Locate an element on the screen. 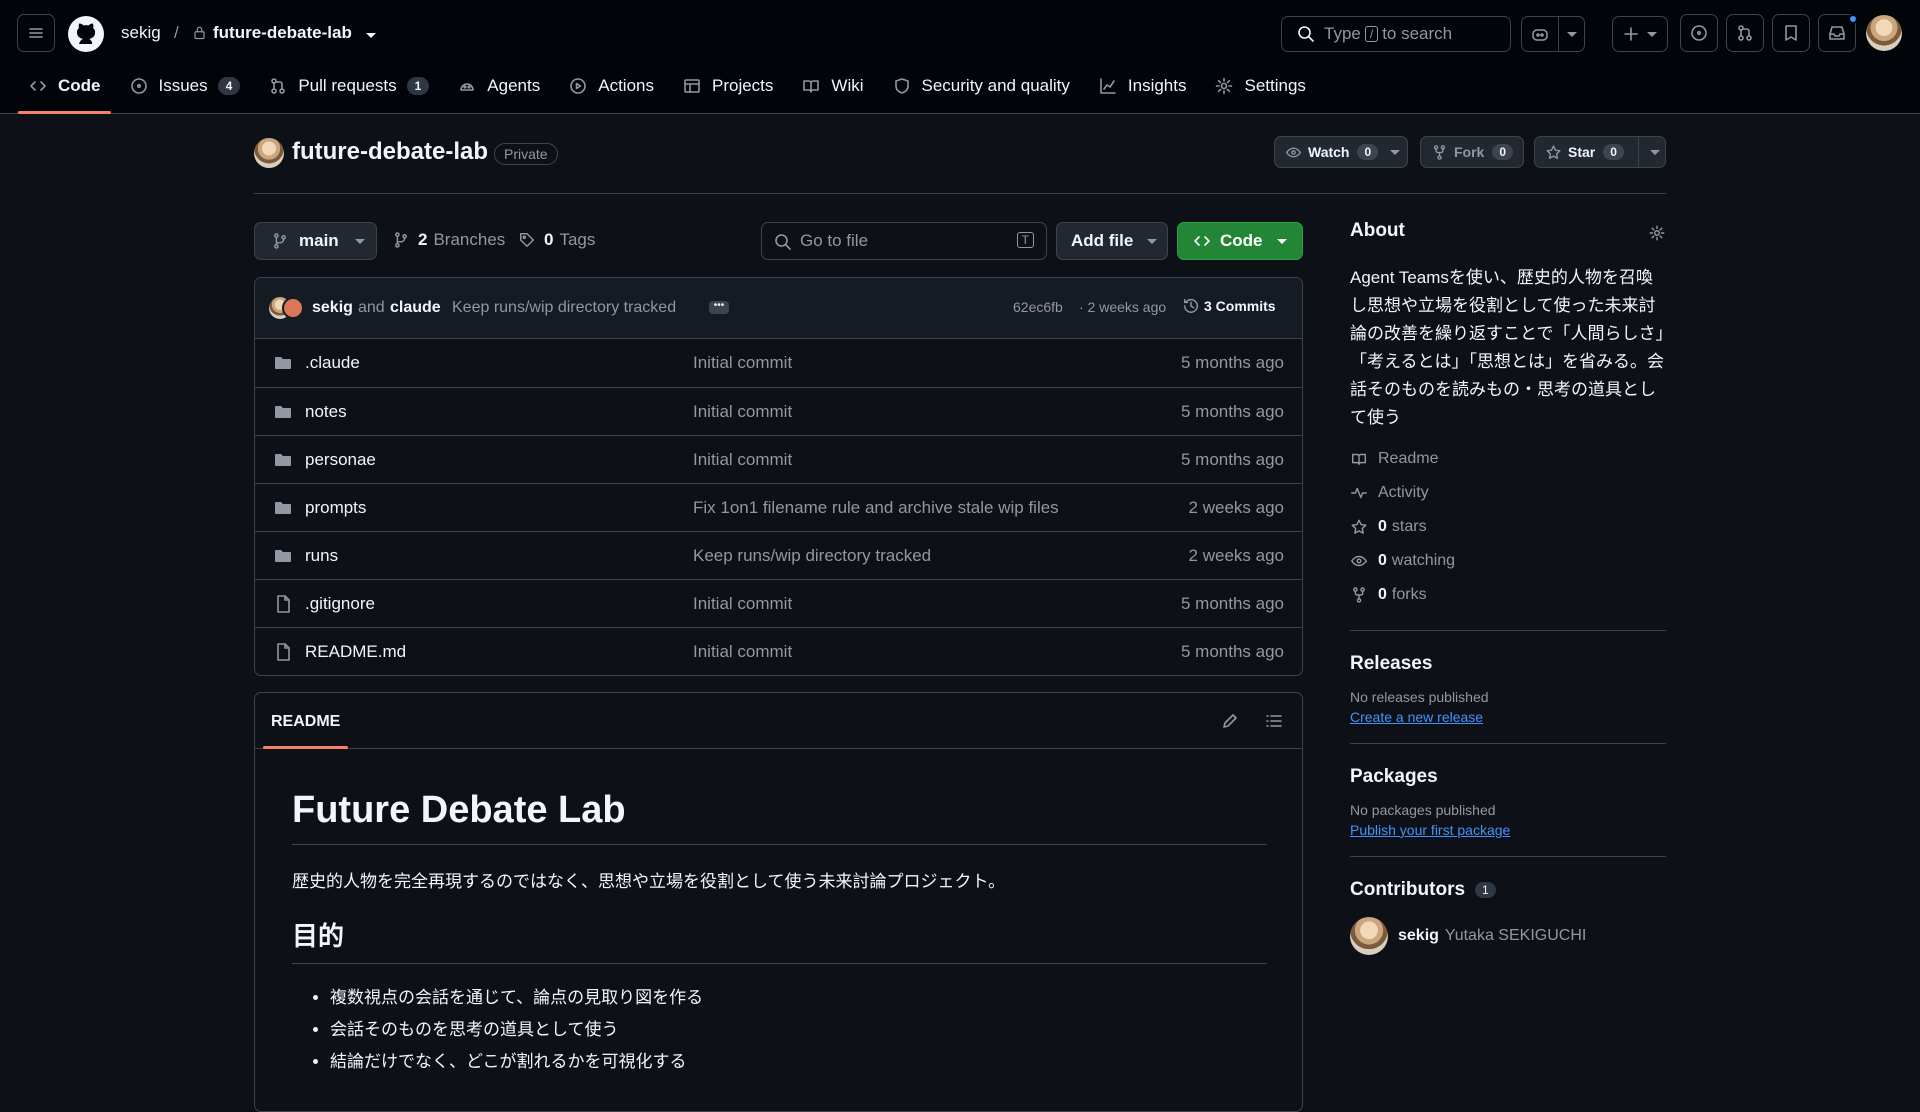 This screenshot has height=1112, width=1920. shield-icon is located at coordinates (901, 86).